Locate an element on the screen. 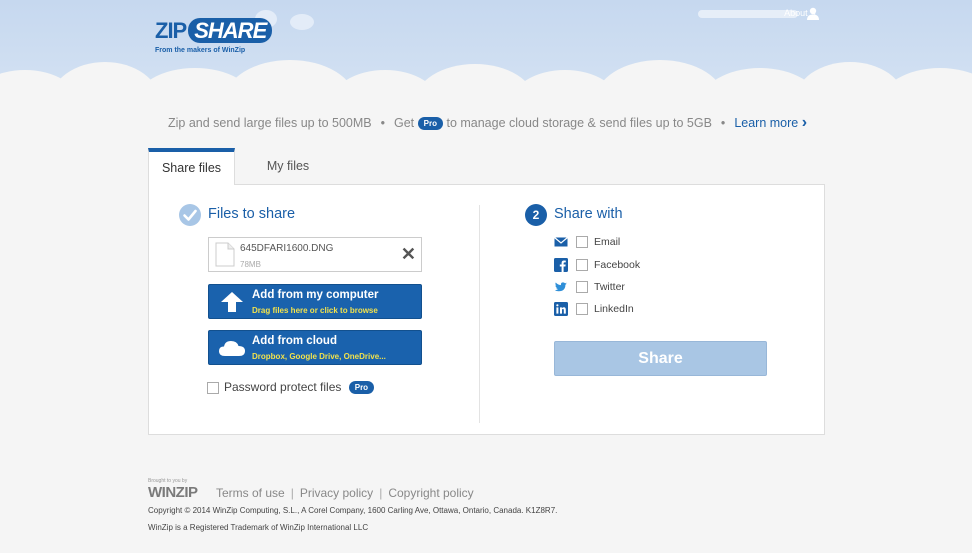 The height and width of the screenshot is (553, 972). chevron-right-icon: › is located at coordinates (804, 122).